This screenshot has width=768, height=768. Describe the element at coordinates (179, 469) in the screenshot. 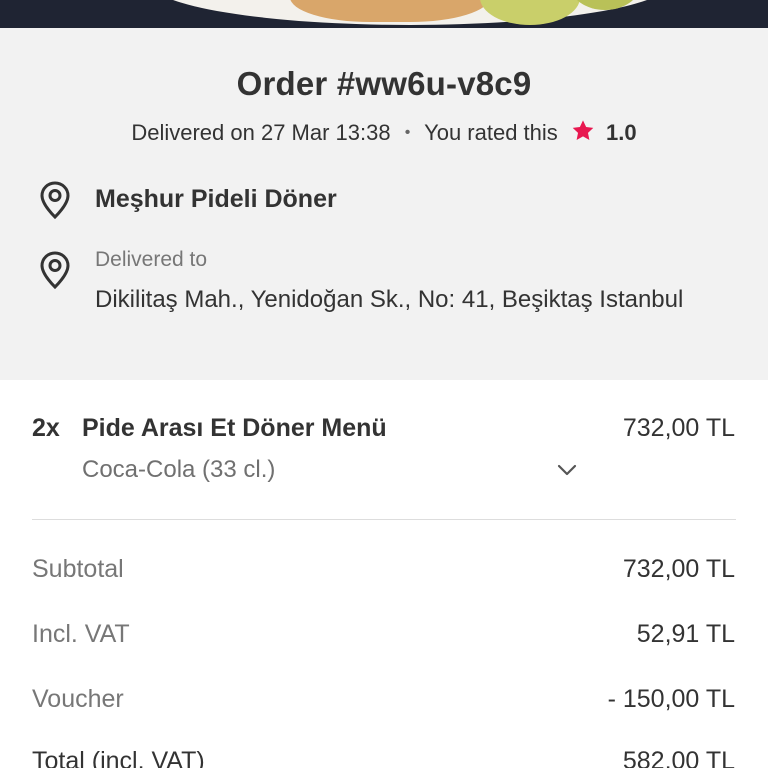

I see `item-option: Coca-Cola (33 cl.)` at that location.